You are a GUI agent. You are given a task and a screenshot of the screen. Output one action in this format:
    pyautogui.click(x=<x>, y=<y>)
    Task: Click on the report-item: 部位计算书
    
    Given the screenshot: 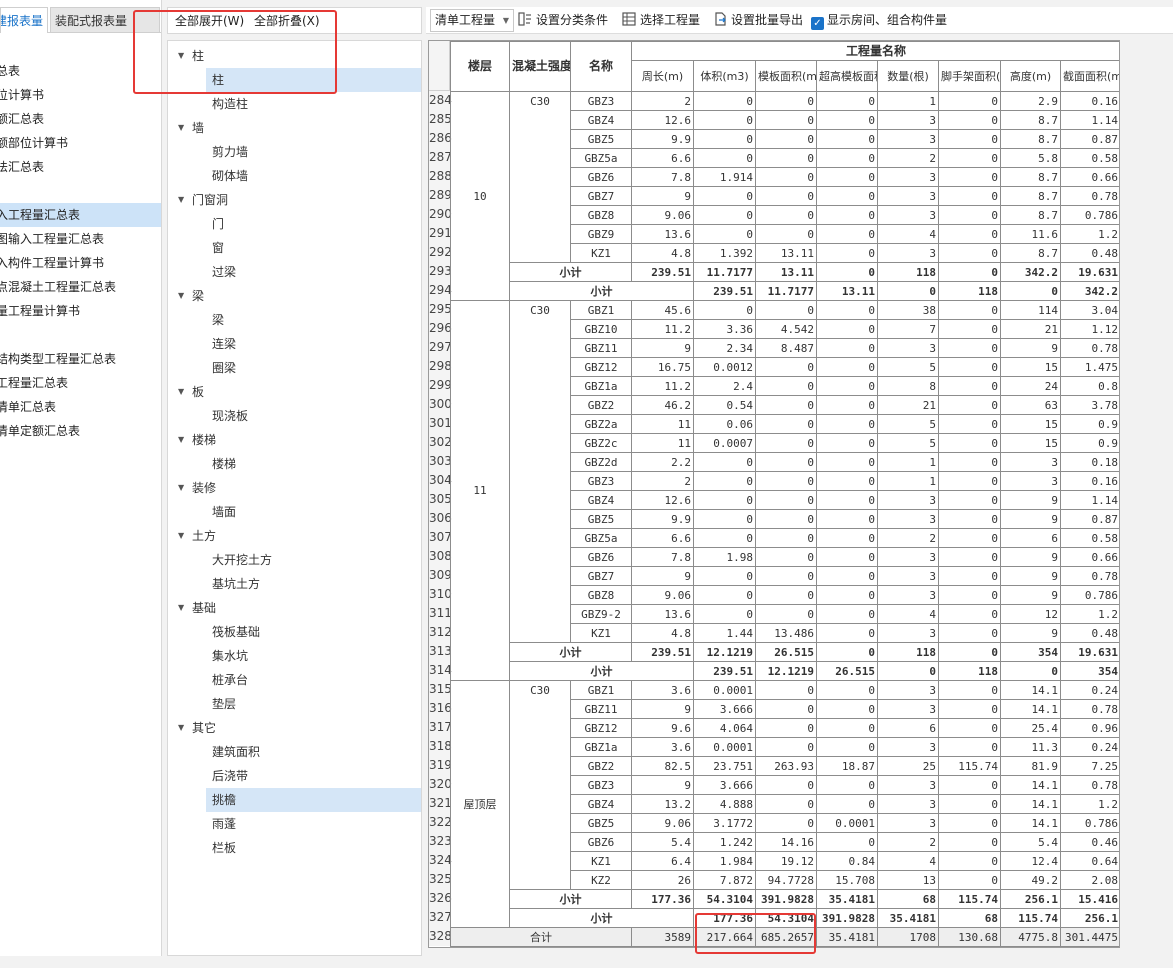 What is the action you would take?
    pyautogui.click(x=80, y=95)
    